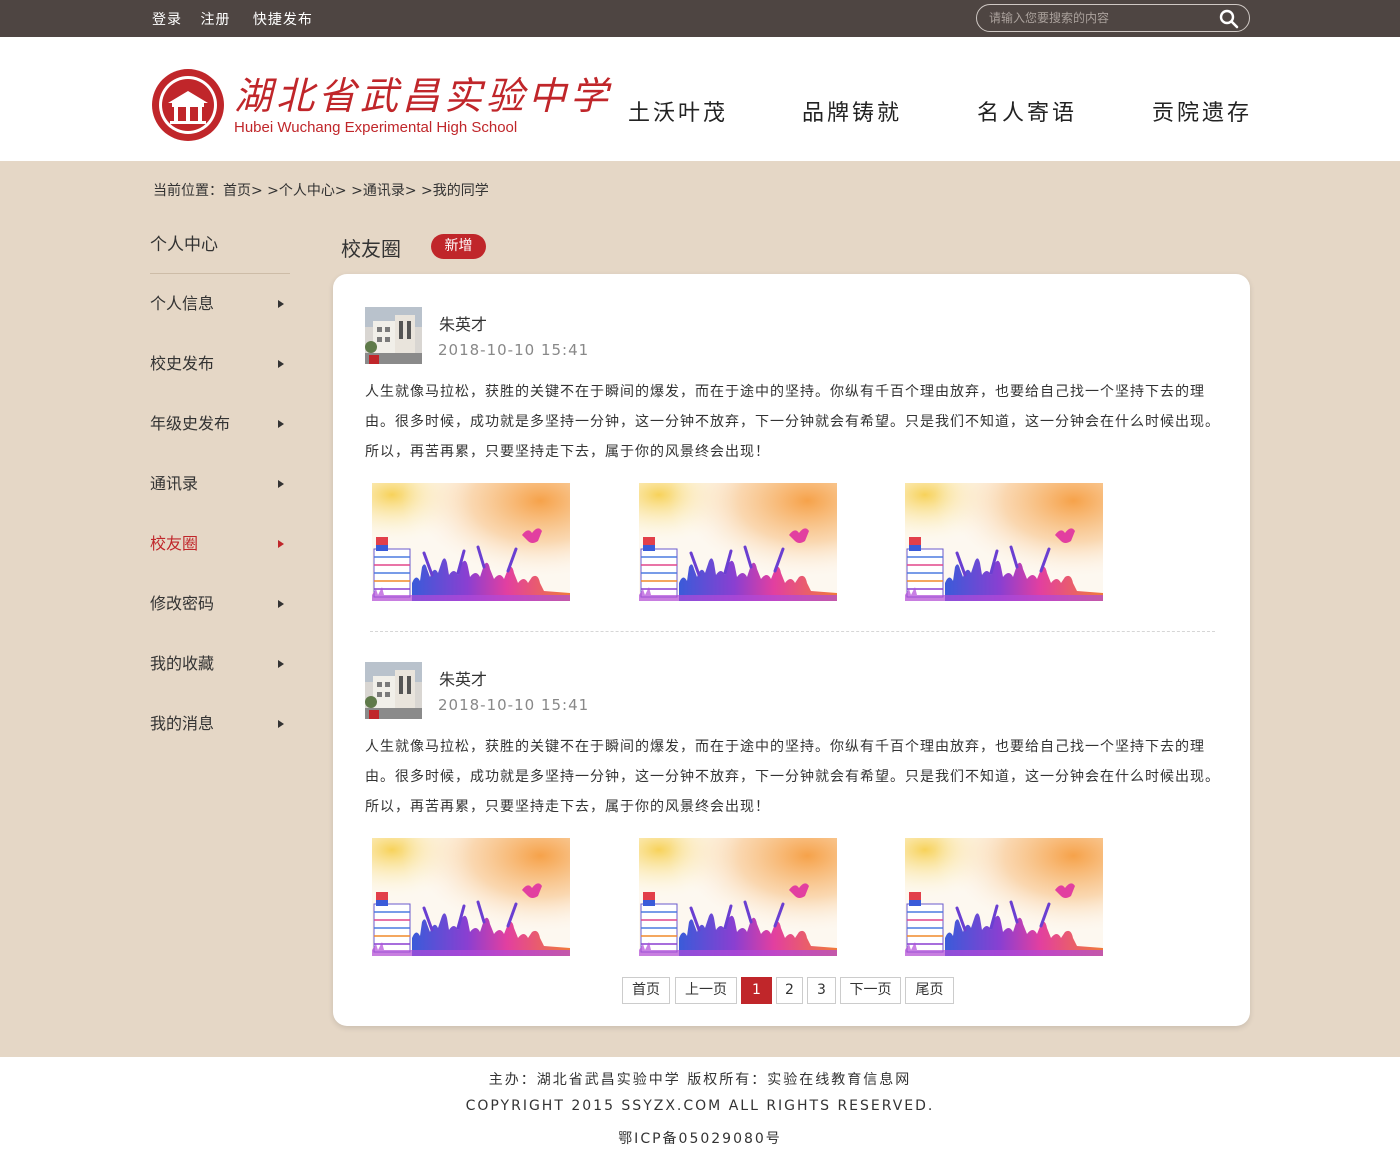 This screenshot has width=1400, height=1167. Describe the element at coordinates (188, 191) in the screenshot. I see `breadcrumb-prefix: 当前位置：` at that location.